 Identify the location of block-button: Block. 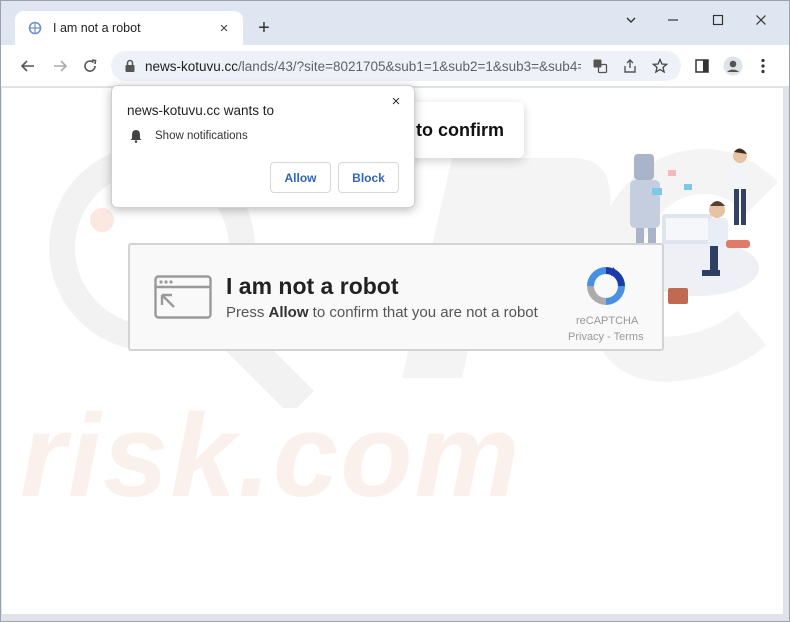
(368, 177).